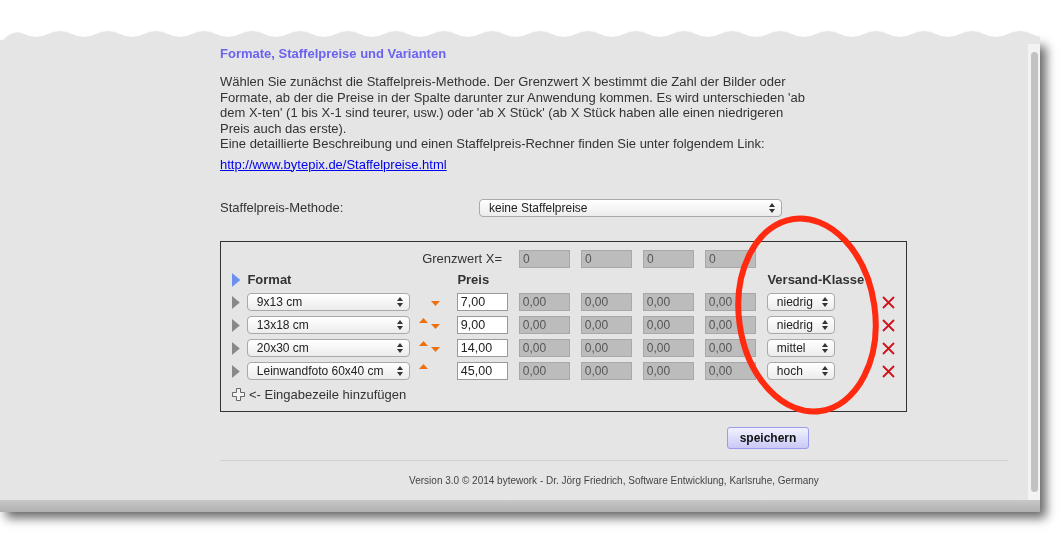 Image resolution: width=1060 pixels, height=545 pixels. What do you see at coordinates (474, 279) in the screenshot?
I see `price-header: Preis` at bounding box center [474, 279].